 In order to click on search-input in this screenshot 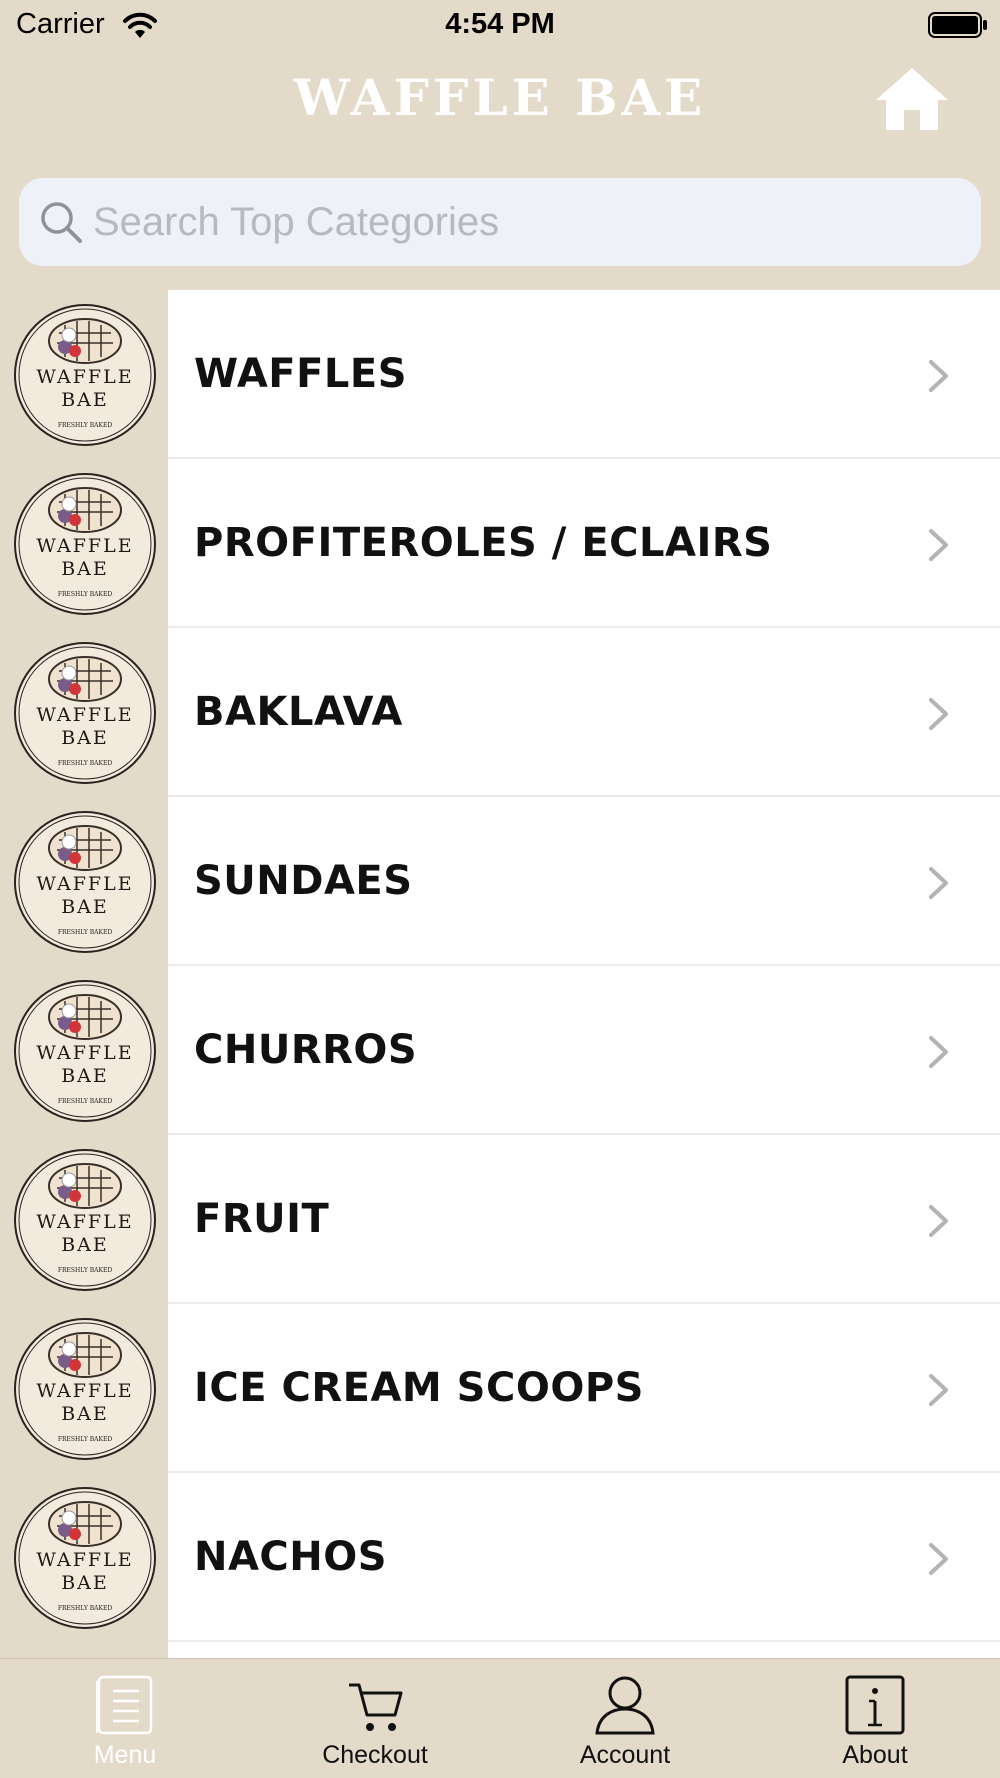, I will do `click(523, 222)`.